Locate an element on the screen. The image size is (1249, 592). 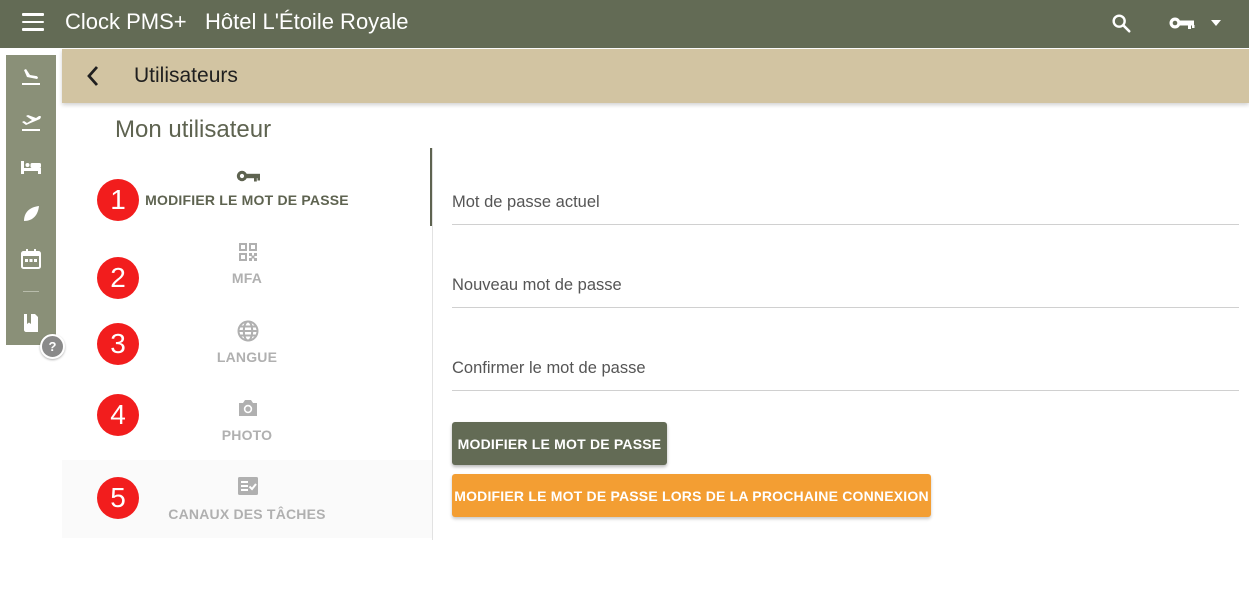
section-title: Mon utilisateur is located at coordinates (193, 129).